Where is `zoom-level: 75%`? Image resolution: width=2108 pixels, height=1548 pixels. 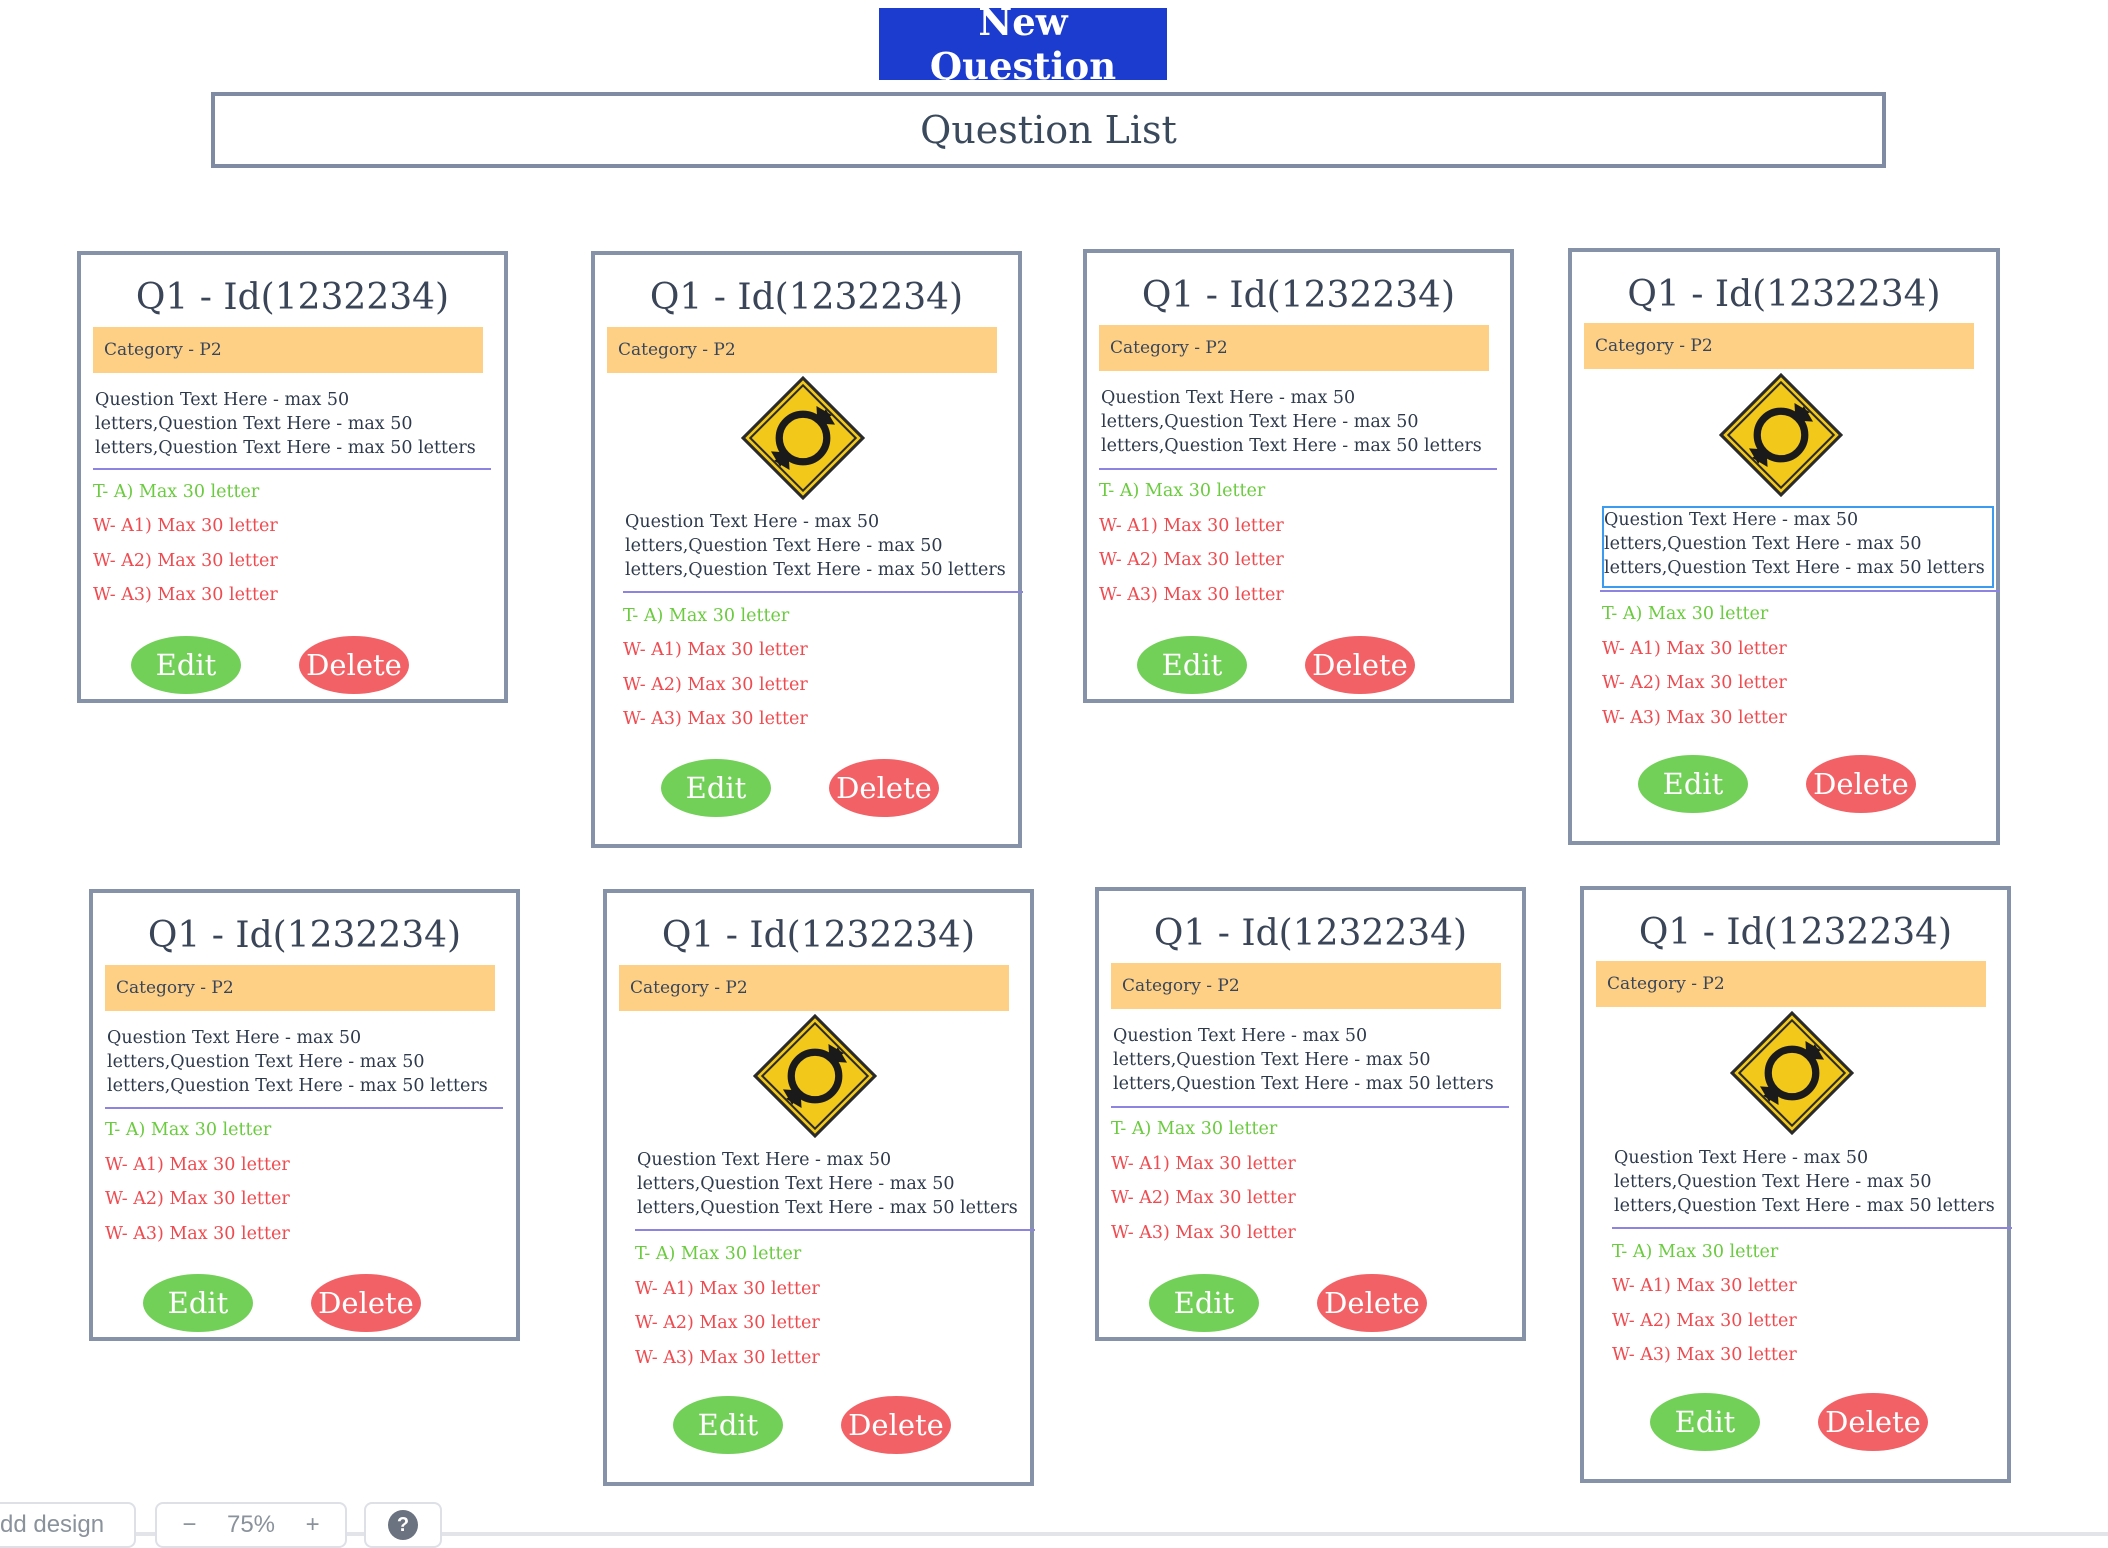
zoom-level: 75% is located at coordinates (251, 1524).